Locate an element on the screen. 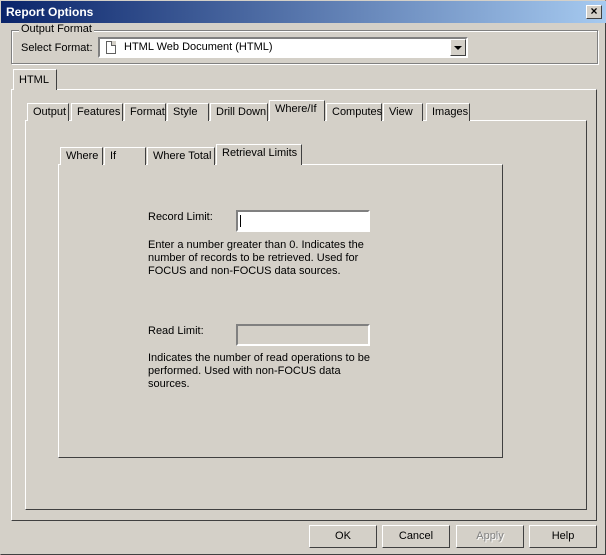 Image resolution: width=606 pixels, height=555 pixels. format-select-value: HTML Web Document (HTML) is located at coordinates (198, 47).